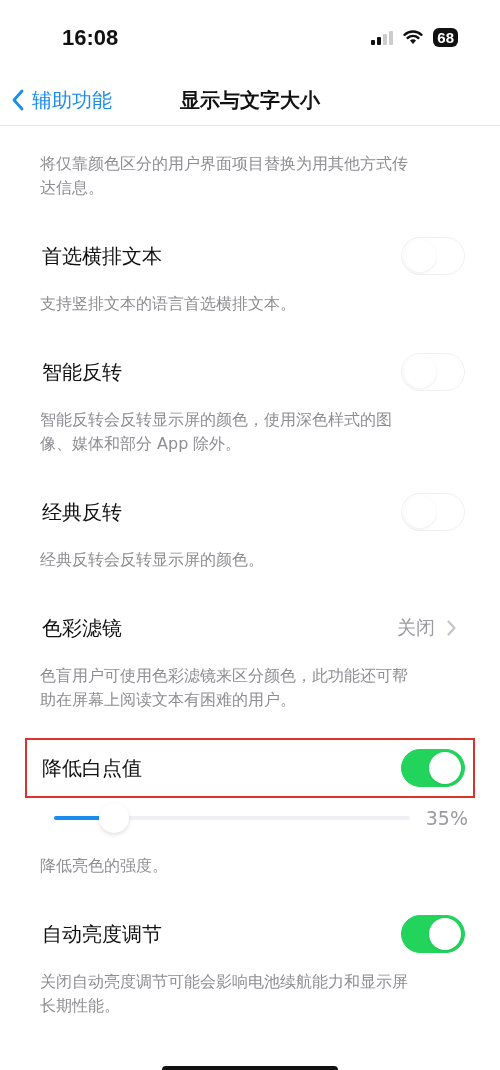 Image resolution: width=500 pixels, height=1070 pixels. Describe the element at coordinates (82, 628) in the screenshot. I see `setting-label: 色彩滤镜` at that location.